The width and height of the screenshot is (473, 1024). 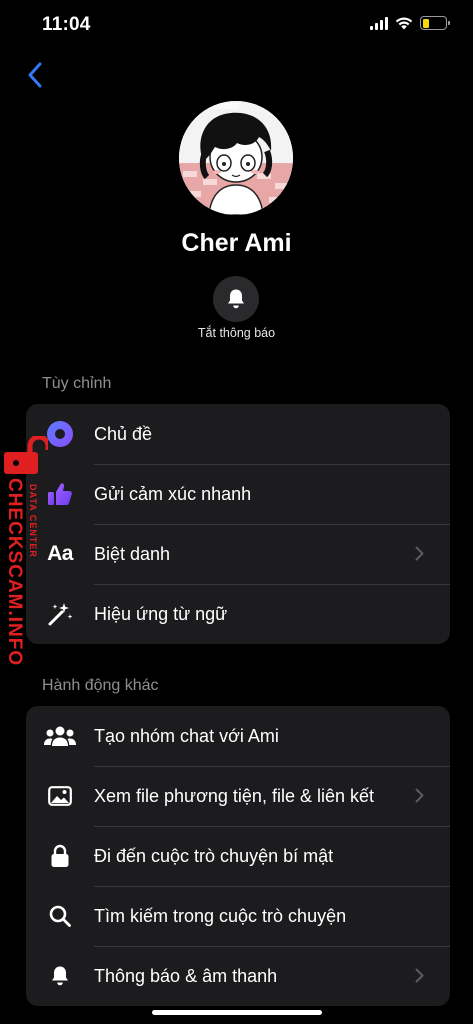 I want to click on status-time: 11:04, so click(x=66, y=24).